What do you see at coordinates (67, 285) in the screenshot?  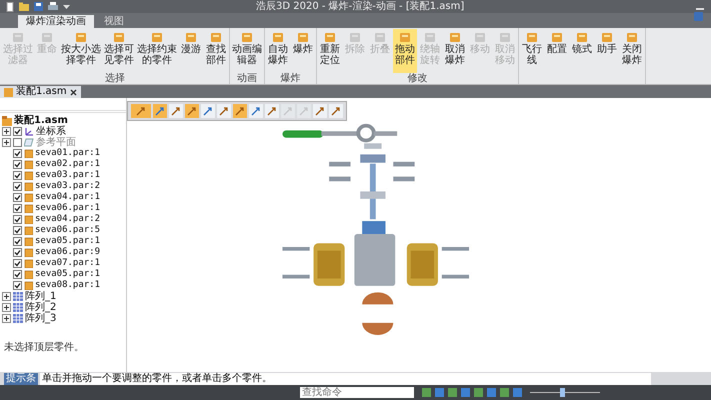 I see `tree-item: seva08.par:1` at bounding box center [67, 285].